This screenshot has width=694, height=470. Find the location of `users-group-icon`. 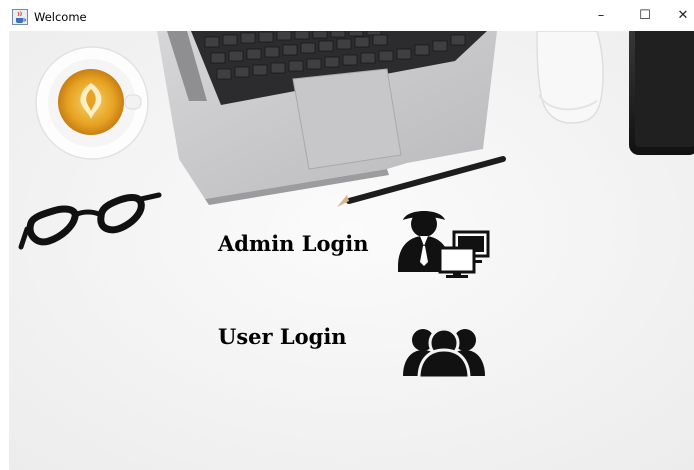

users-group-icon is located at coordinates (444, 352).